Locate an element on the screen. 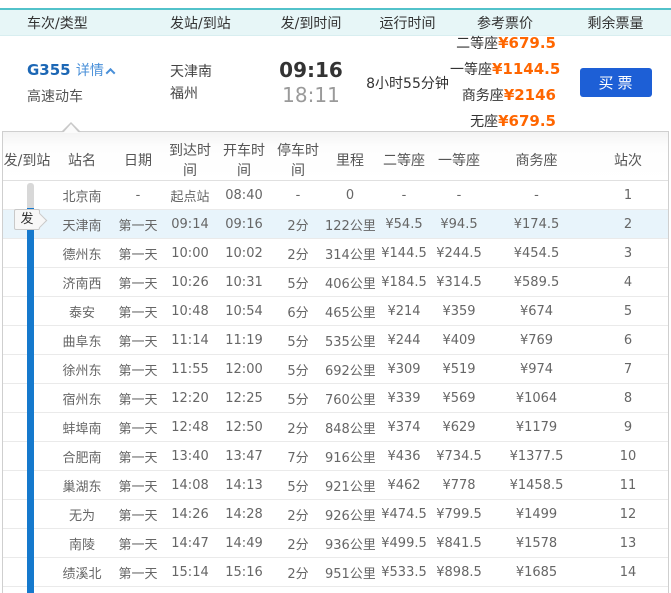 The image size is (671, 593). second-class-price: ¥244 is located at coordinates (404, 340).